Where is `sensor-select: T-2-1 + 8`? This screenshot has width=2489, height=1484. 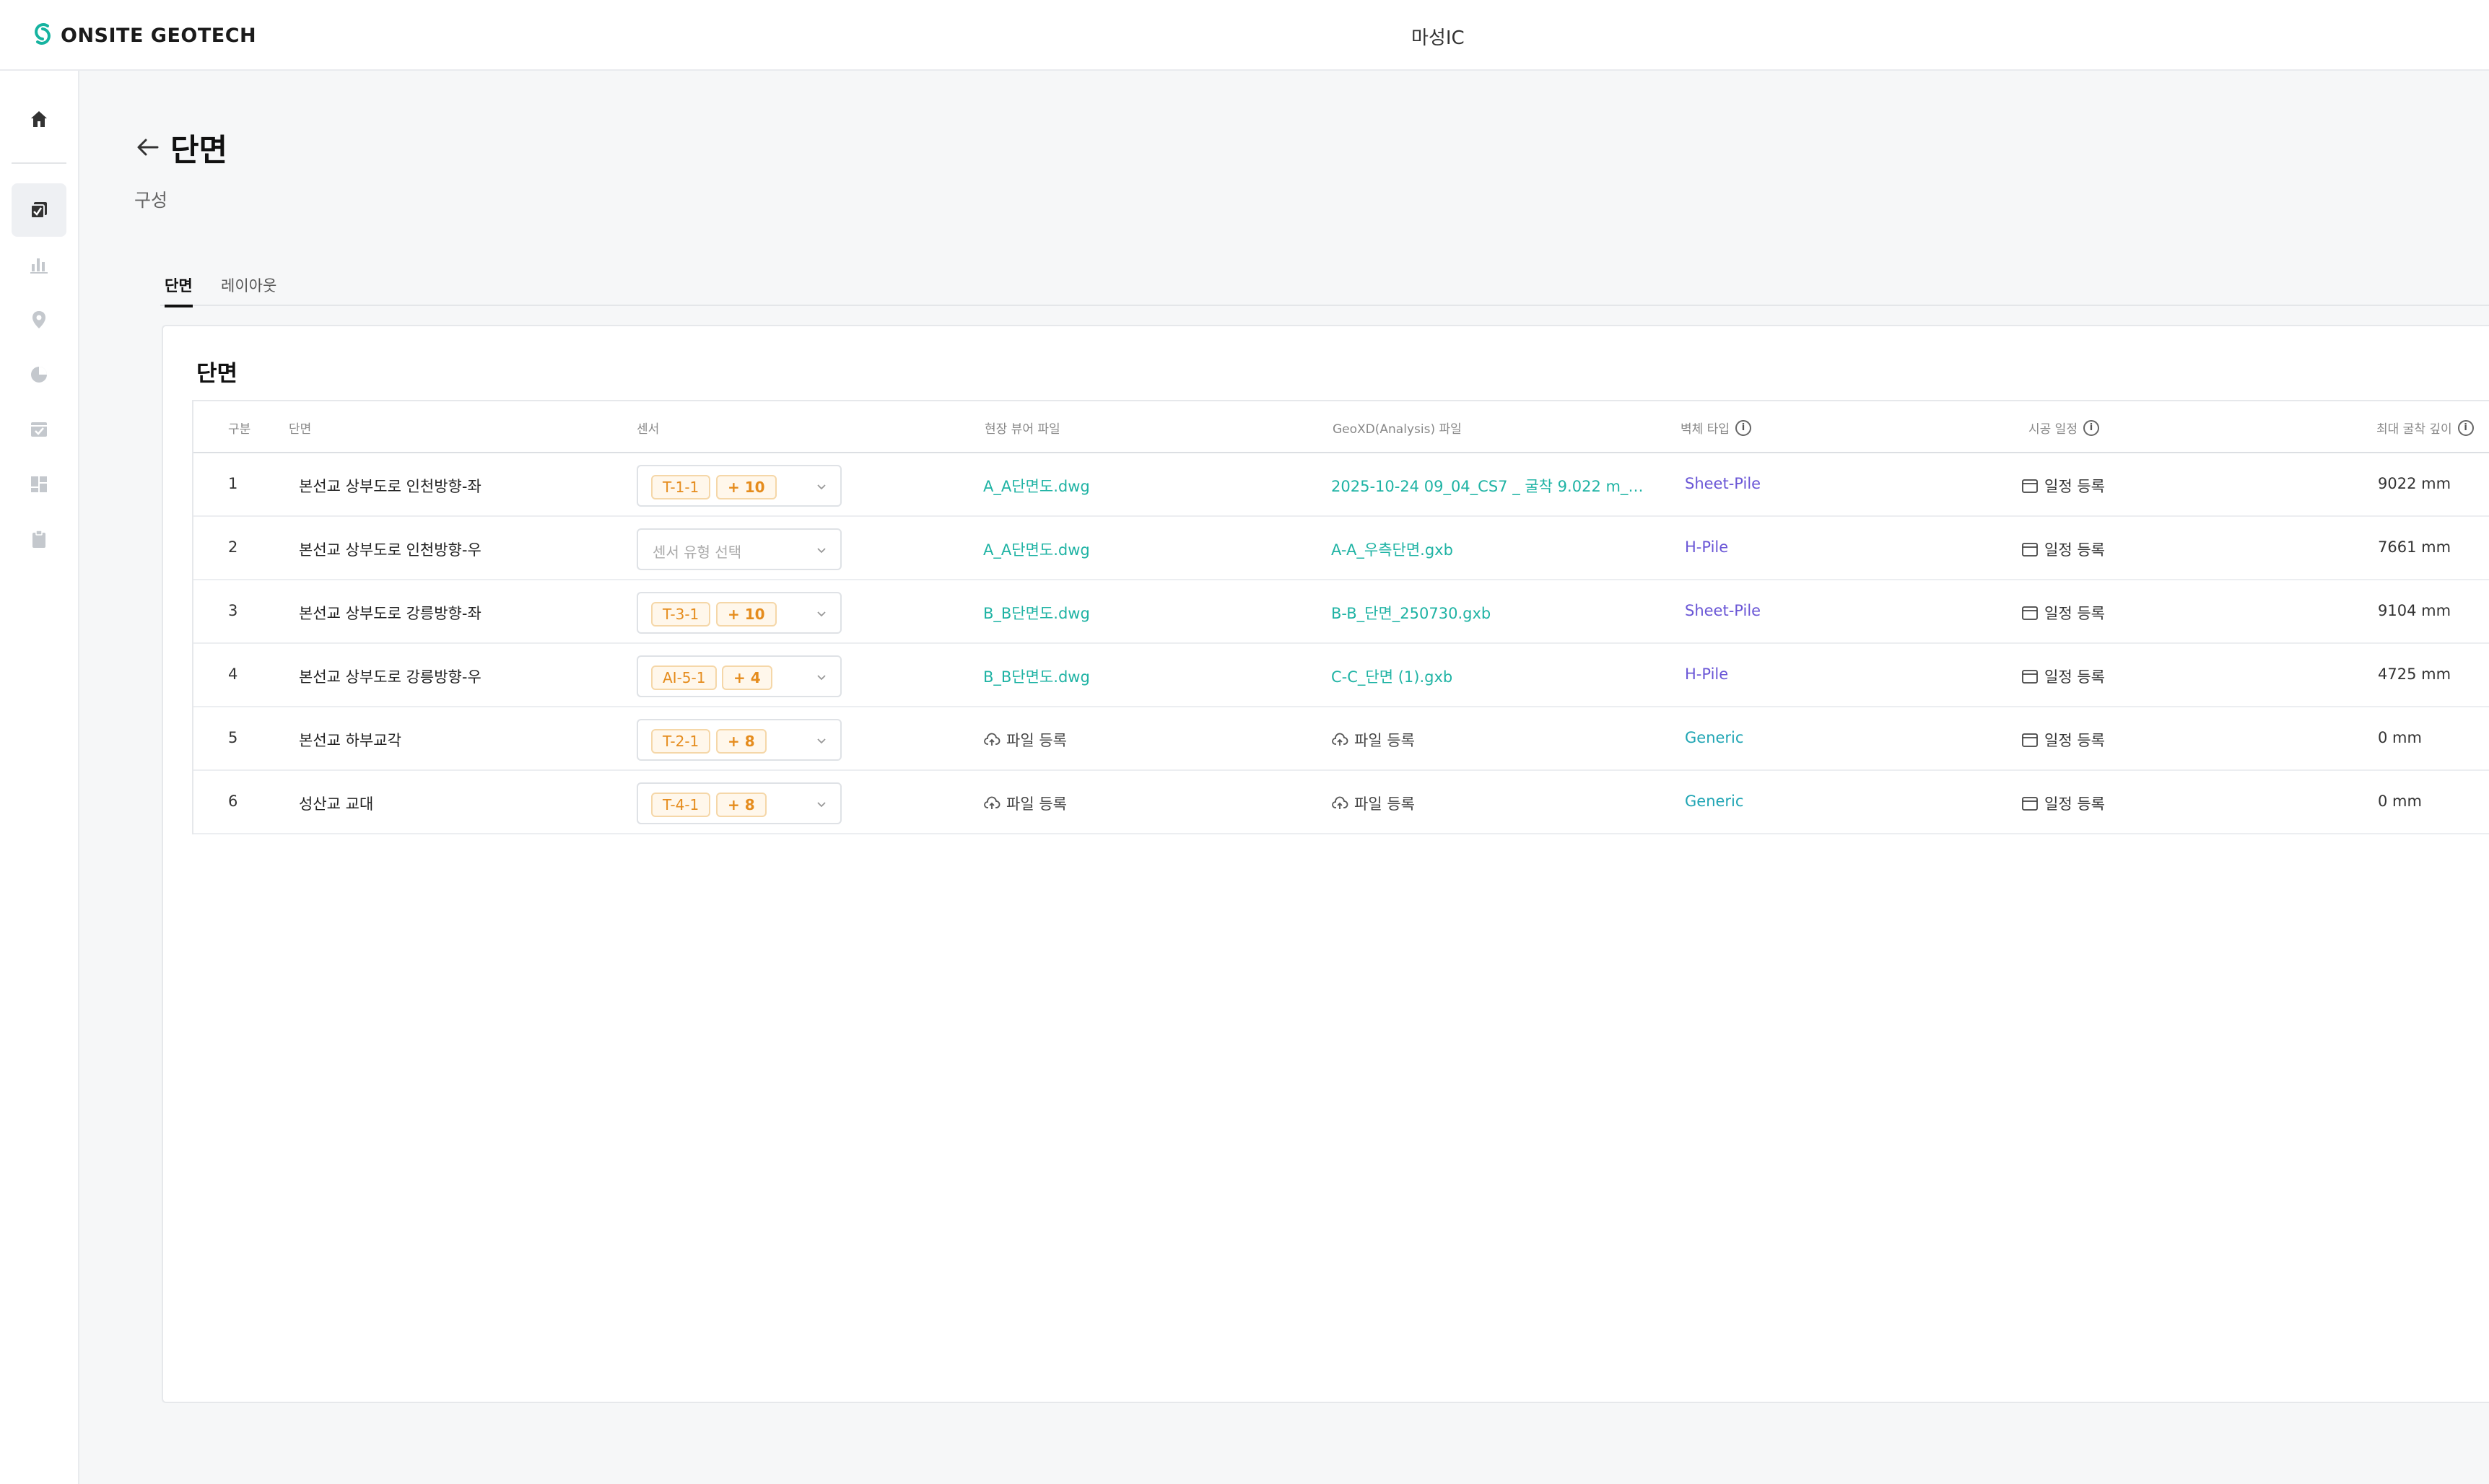
sensor-select: T-2-1 + 8 is located at coordinates (739, 740).